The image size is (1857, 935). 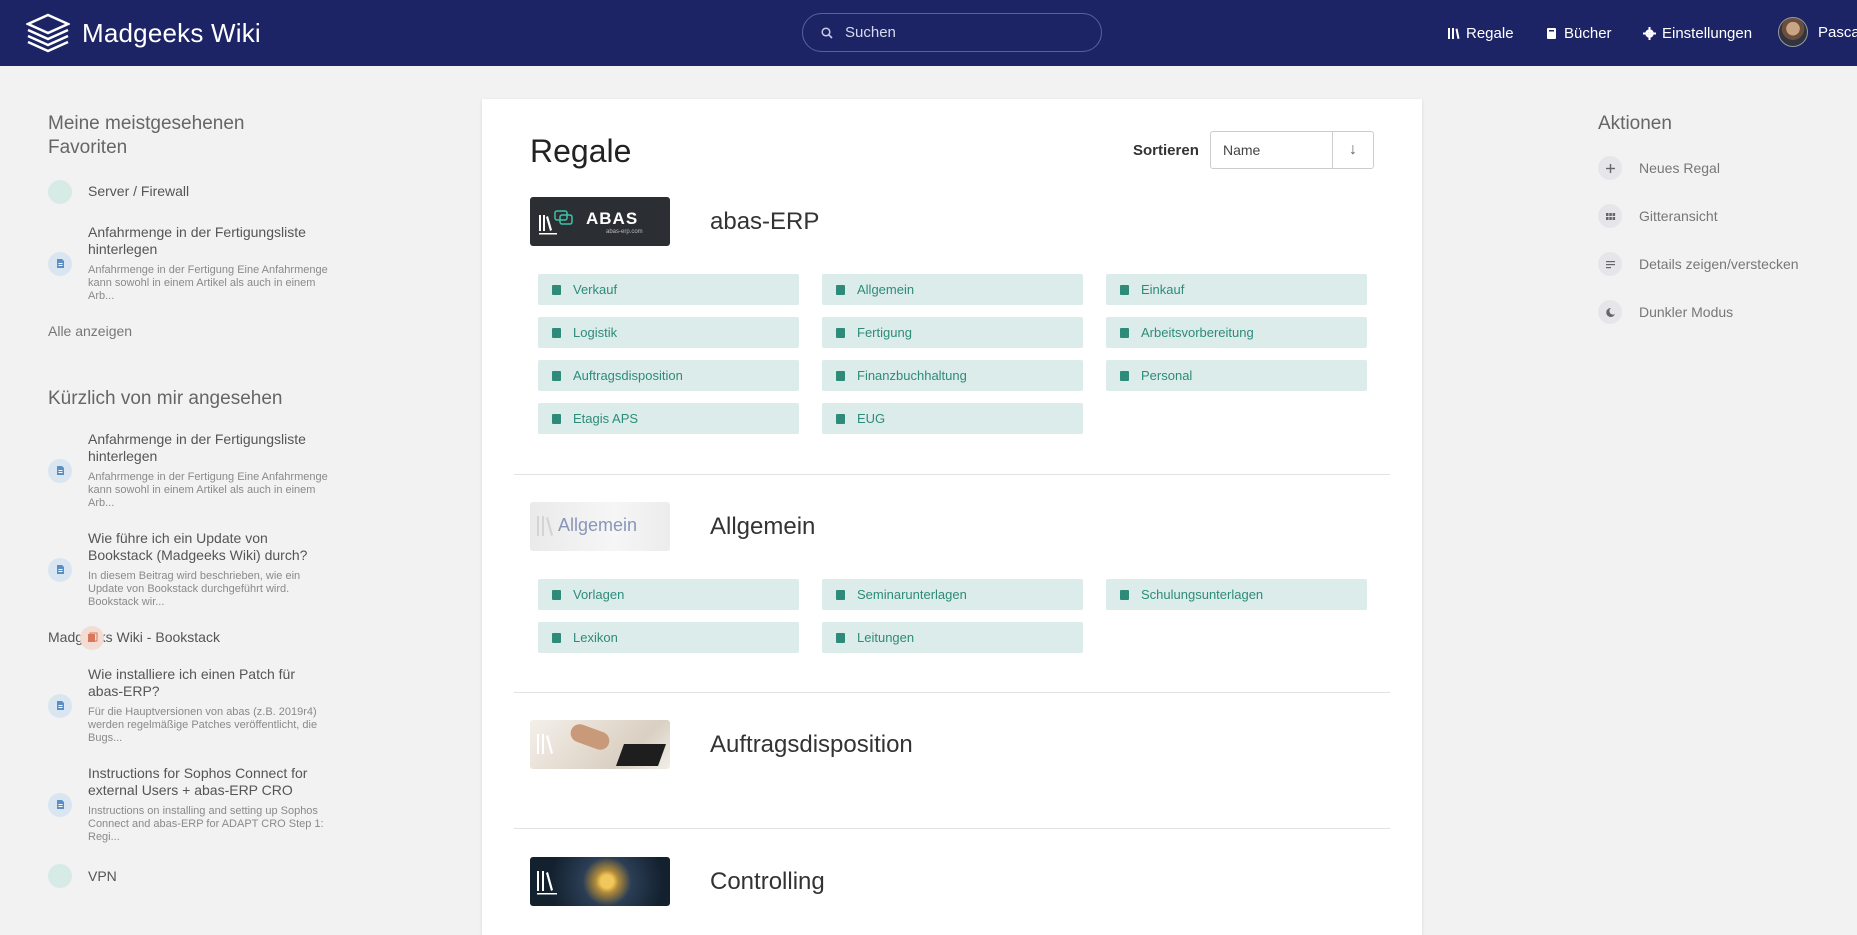 I want to click on shelf-name: Allgemein, so click(x=762, y=527).